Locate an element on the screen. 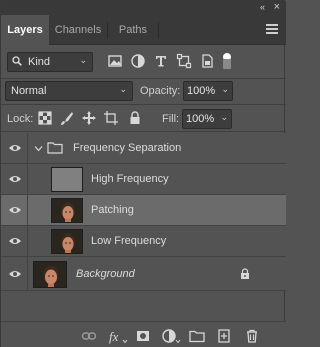 The width and height of the screenshot is (320, 347). tab-layers: Layers is located at coordinates (25, 30).